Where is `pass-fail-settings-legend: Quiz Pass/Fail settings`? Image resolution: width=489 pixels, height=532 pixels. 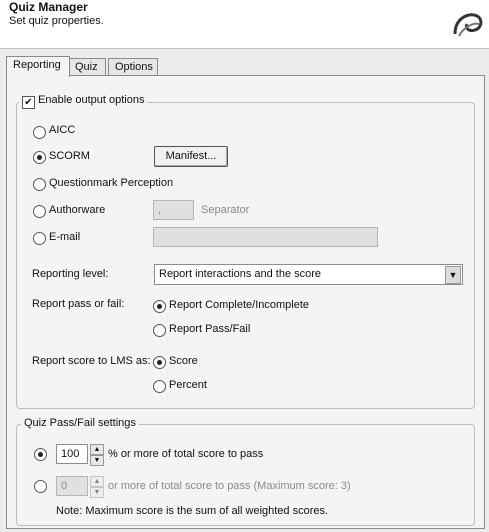
pass-fail-settings-legend: Quiz Pass/Fail settings is located at coordinates (80, 423).